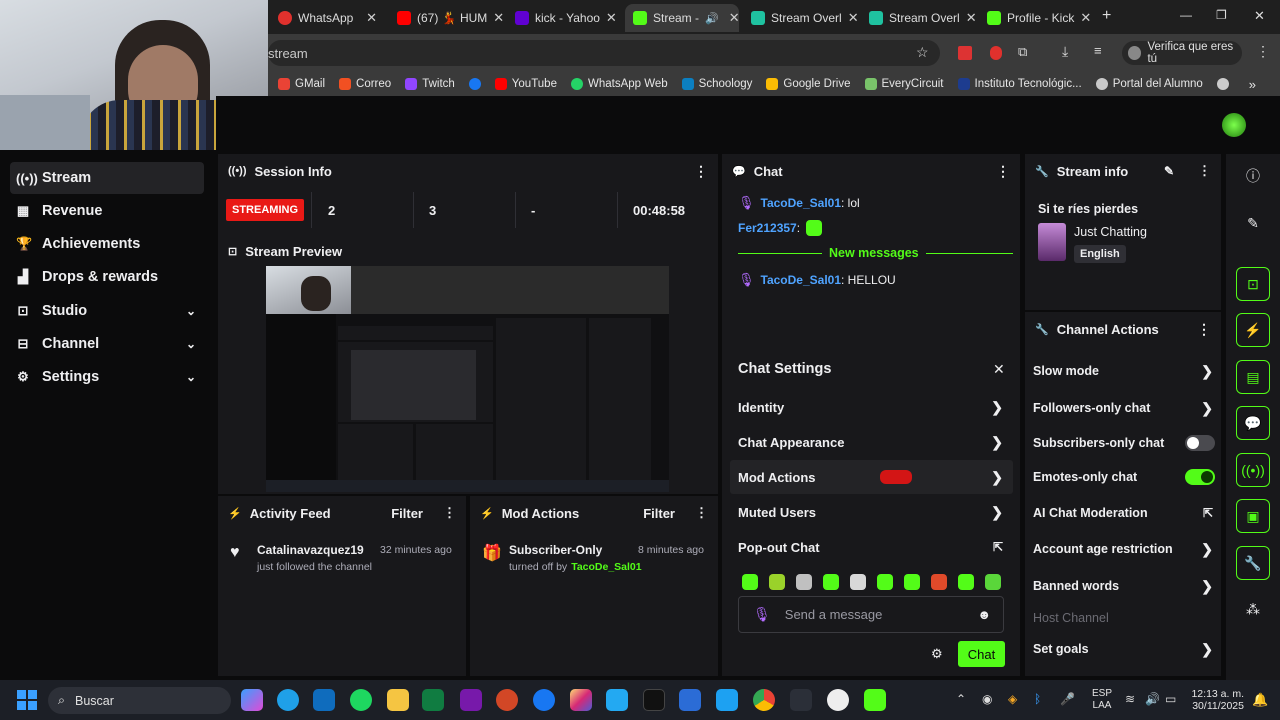 The image size is (1280, 720). Describe the element at coordinates (1215, 700) in the screenshot. I see `taskbar-clock: 12:13 a. m. 30/11/2025` at that location.